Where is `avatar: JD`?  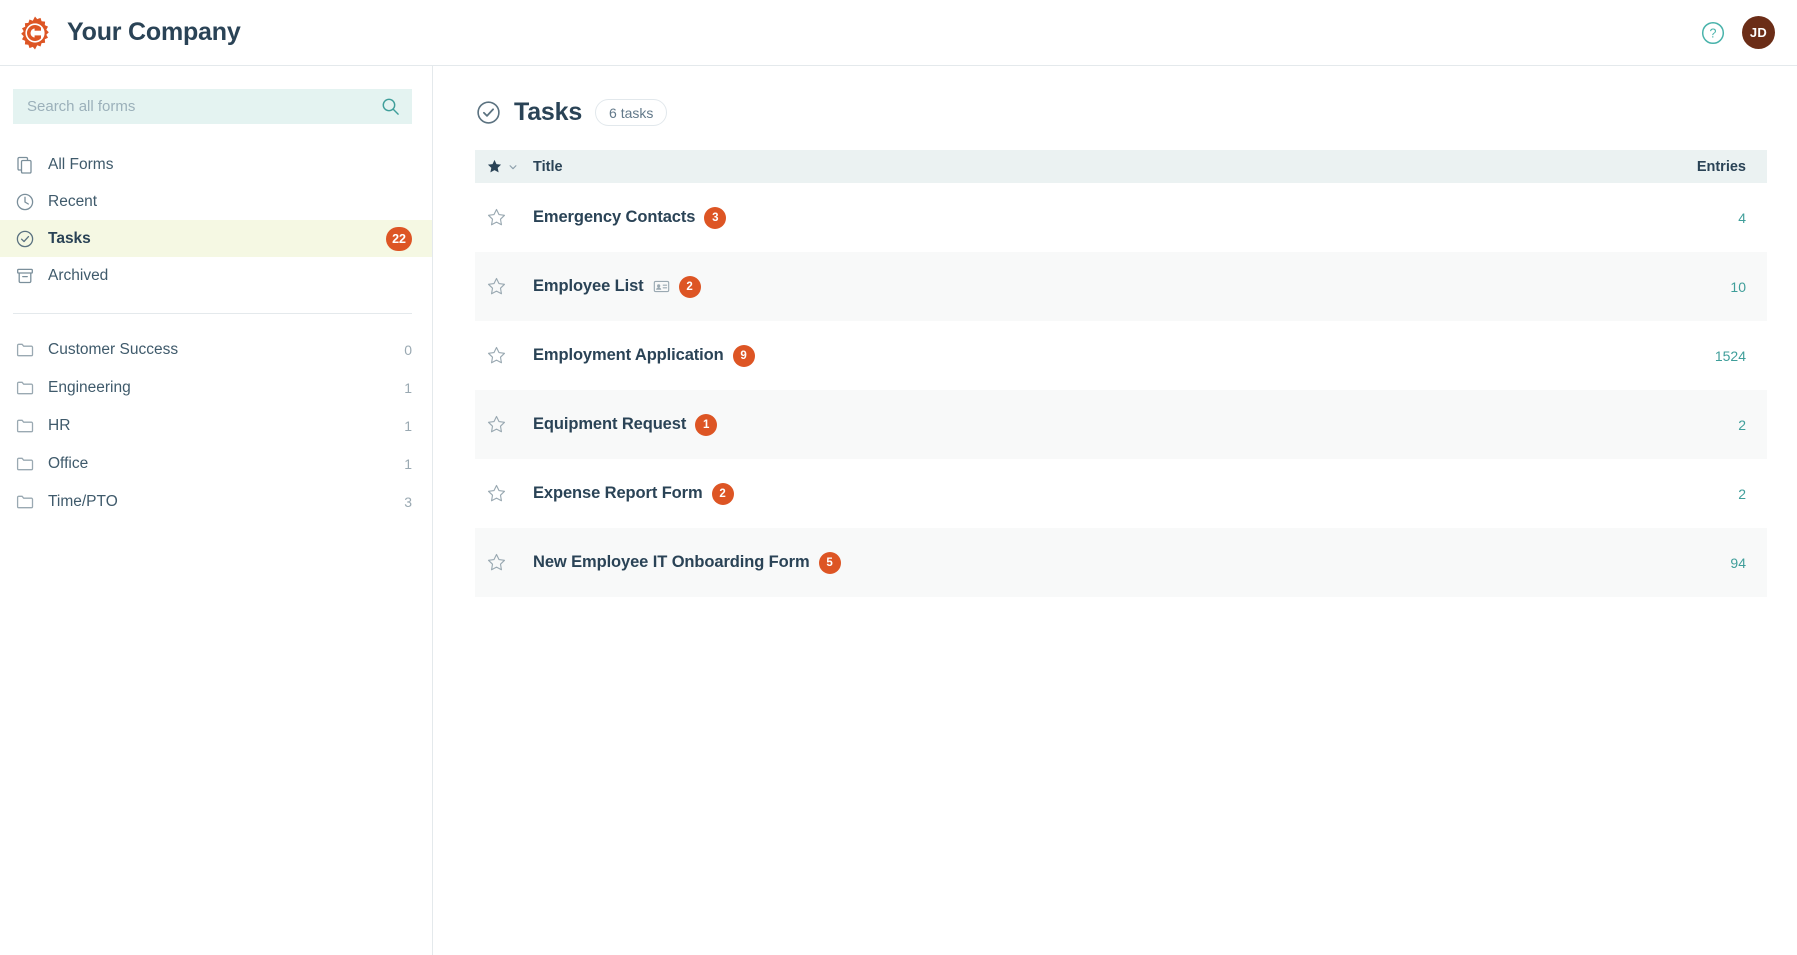
avatar: JD is located at coordinates (1758, 32).